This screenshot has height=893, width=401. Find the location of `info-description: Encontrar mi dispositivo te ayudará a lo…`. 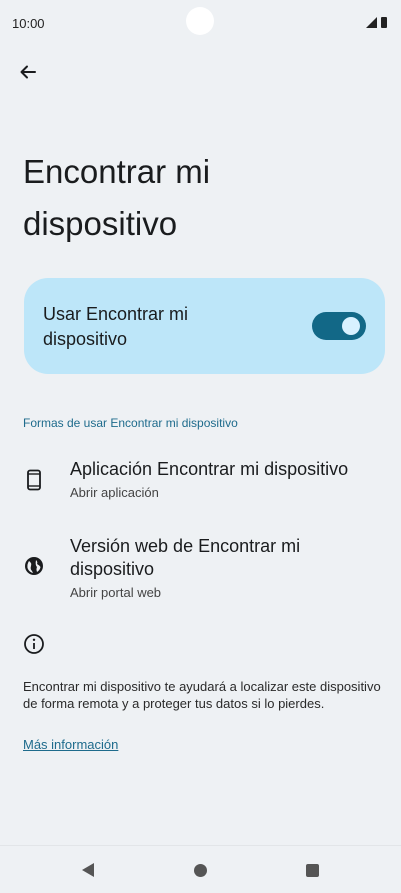

info-description: Encontrar mi dispositivo te ayudará a lo… is located at coordinates (202, 695).